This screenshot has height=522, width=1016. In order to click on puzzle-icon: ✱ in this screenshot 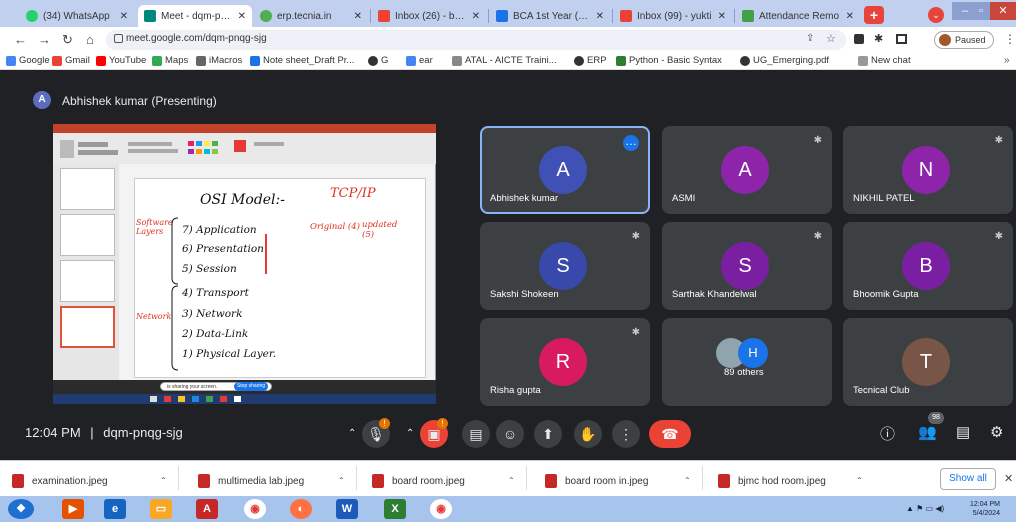, I will do `click(878, 38)`.